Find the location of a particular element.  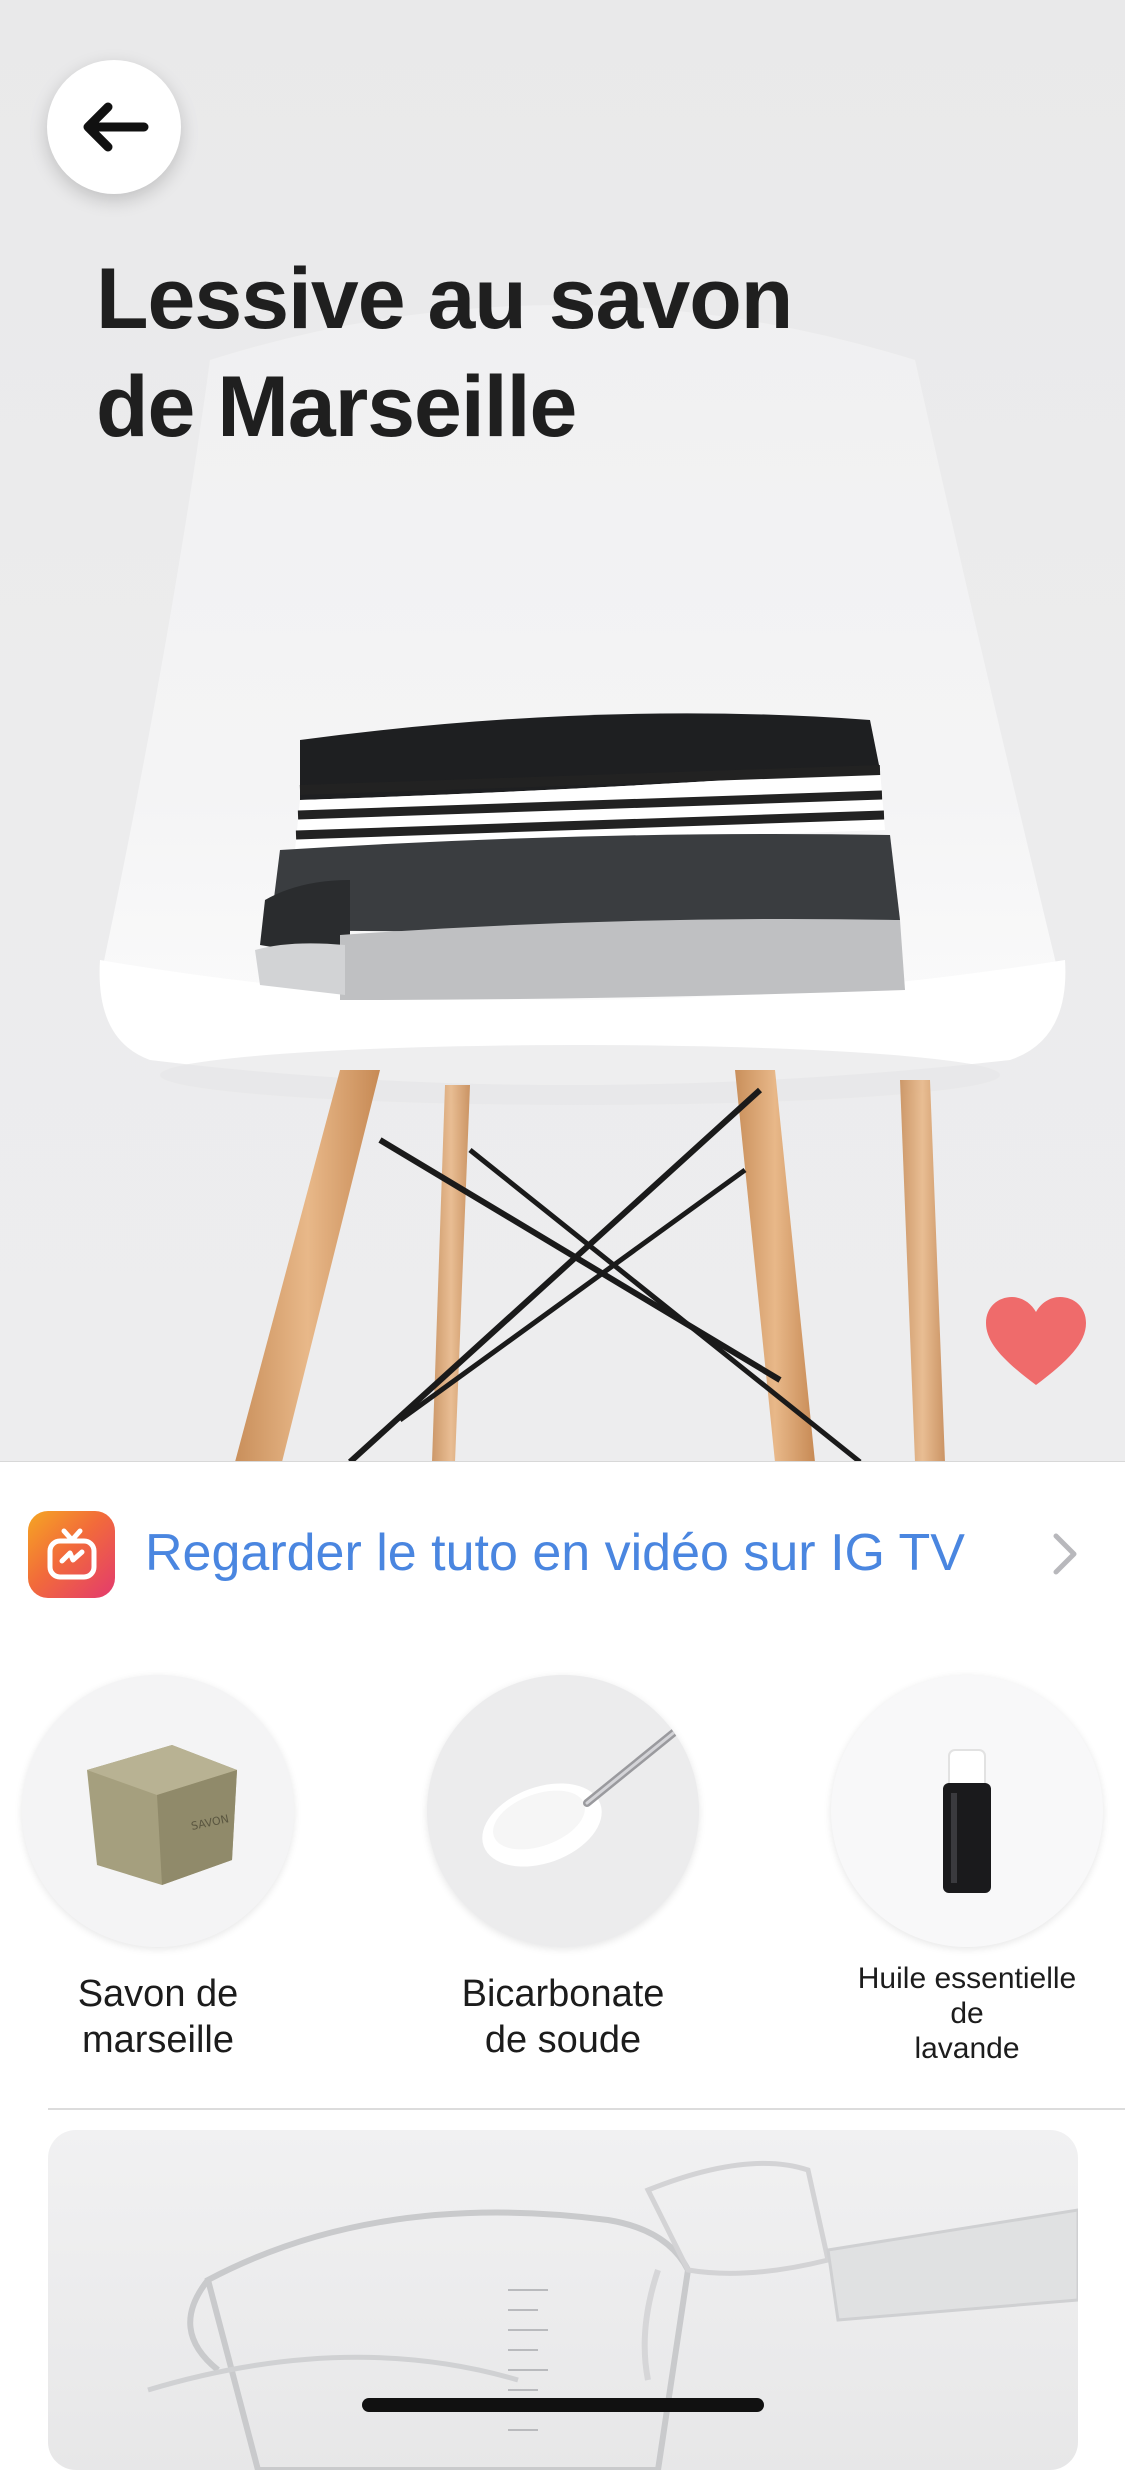

igtv-link-label: Regarder le tuto en vidéo sur IG TV is located at coordinates (555, 1553).